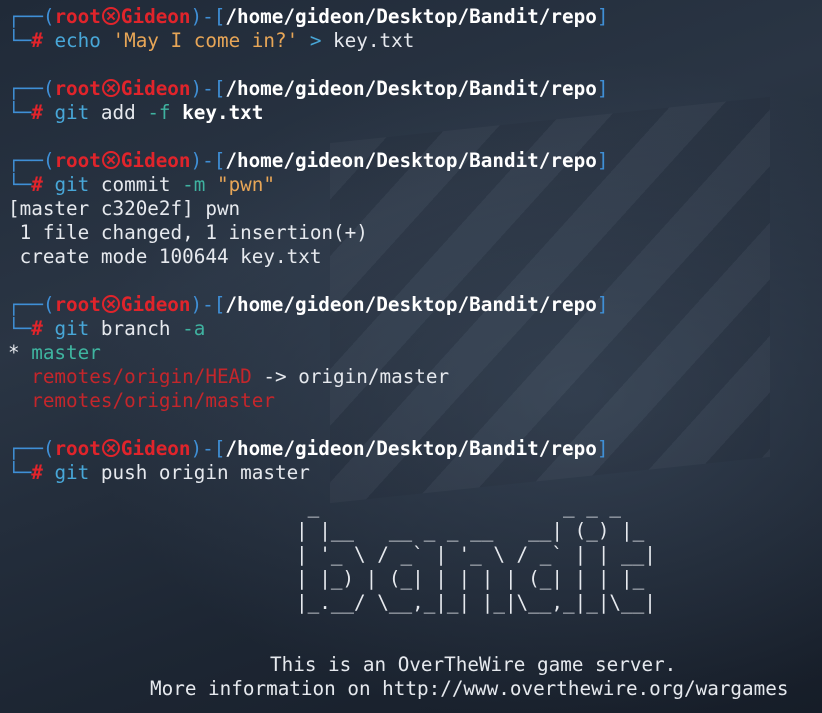  What do you see at coordinates (194, 328) in the screenshot?
I see `command-arg: -a` at bounding box center [194, 328].